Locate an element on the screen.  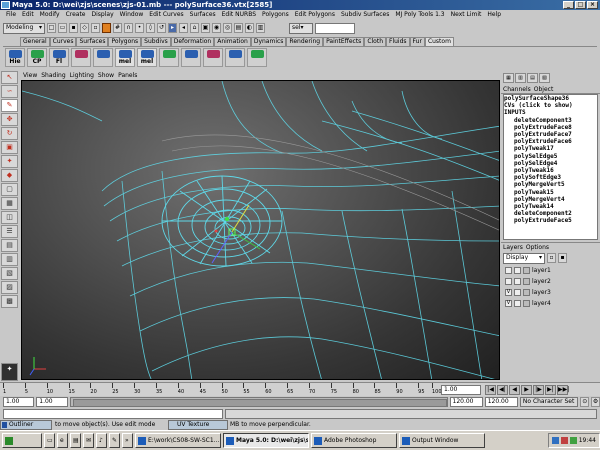
playback-start-field: 1.00 is located at coordinates (52, 402).